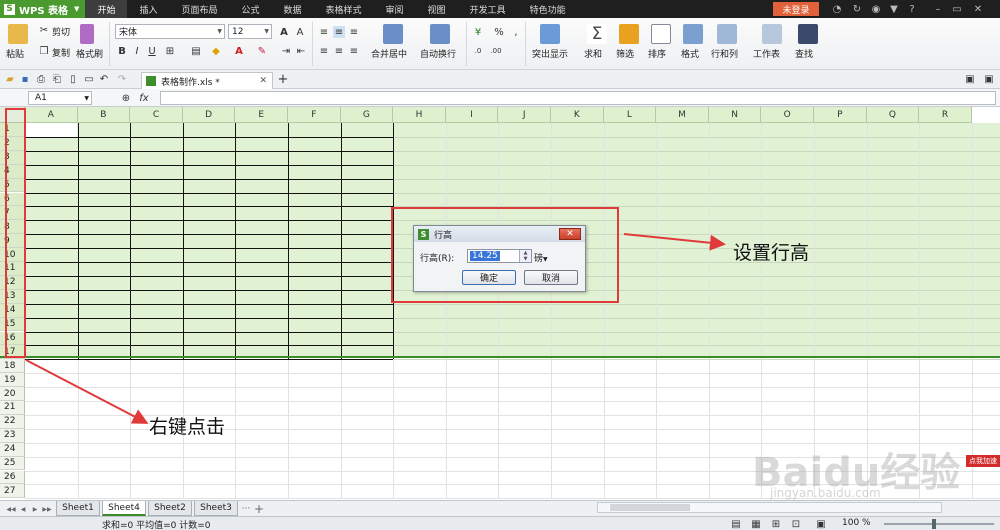 The width and height of the screenshot is (1000, 530). What do you see at coordinates (808, 34) in the screenshot?
I see `binoculars-icon` at bounding box center [808, 34].